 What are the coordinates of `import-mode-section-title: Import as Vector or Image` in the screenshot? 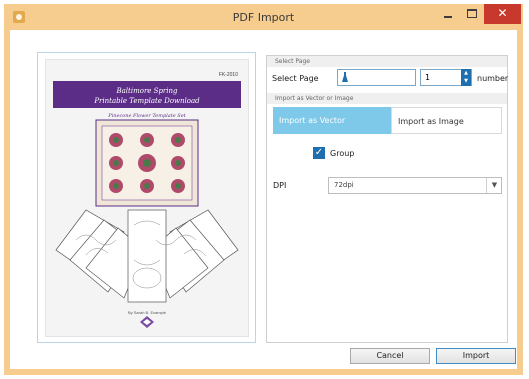 It's located at (387, 98).